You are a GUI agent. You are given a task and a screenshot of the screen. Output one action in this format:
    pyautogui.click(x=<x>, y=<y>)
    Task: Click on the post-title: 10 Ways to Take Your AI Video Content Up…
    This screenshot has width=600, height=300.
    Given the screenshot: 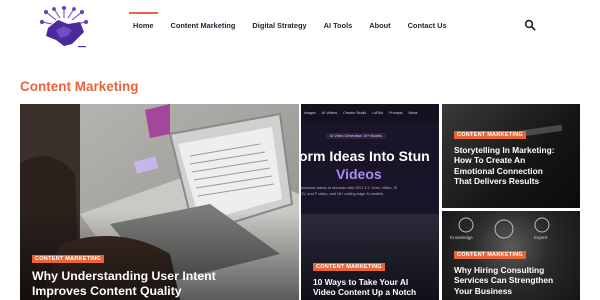 What is the action you would take?
    pyautogui.click(x=364, y=287)
    